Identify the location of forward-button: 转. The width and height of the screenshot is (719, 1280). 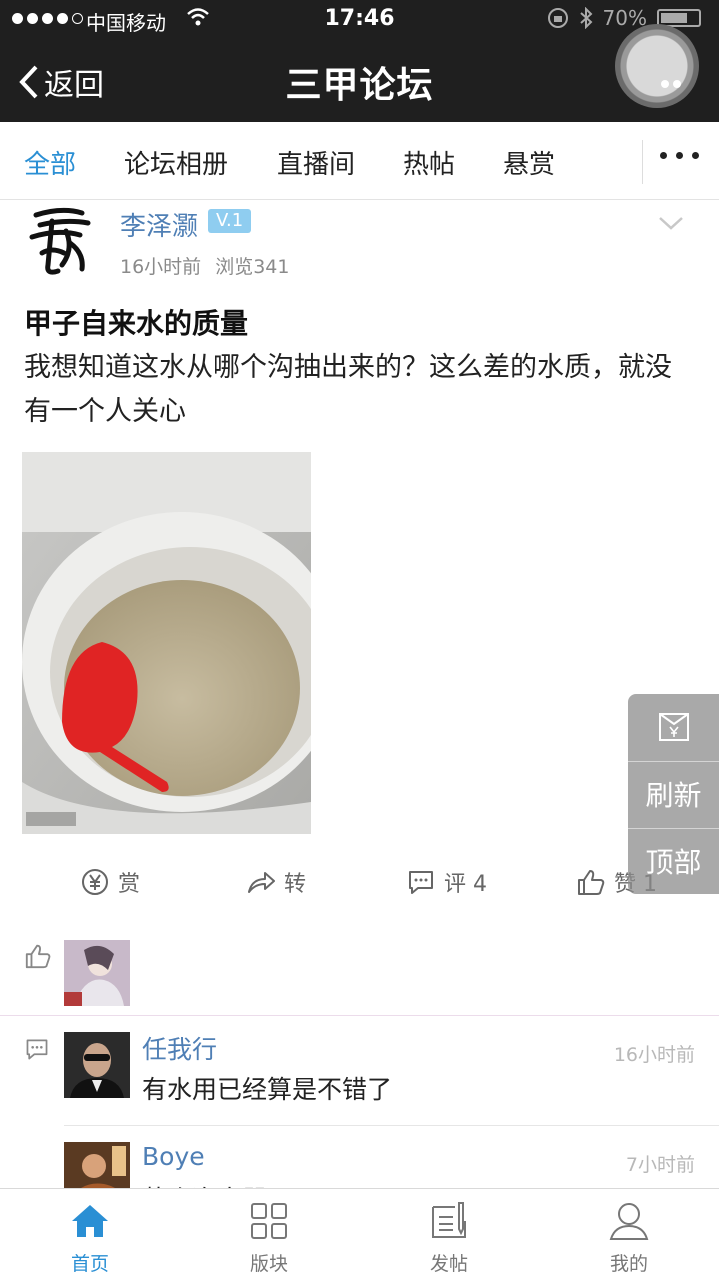
(276, 882).